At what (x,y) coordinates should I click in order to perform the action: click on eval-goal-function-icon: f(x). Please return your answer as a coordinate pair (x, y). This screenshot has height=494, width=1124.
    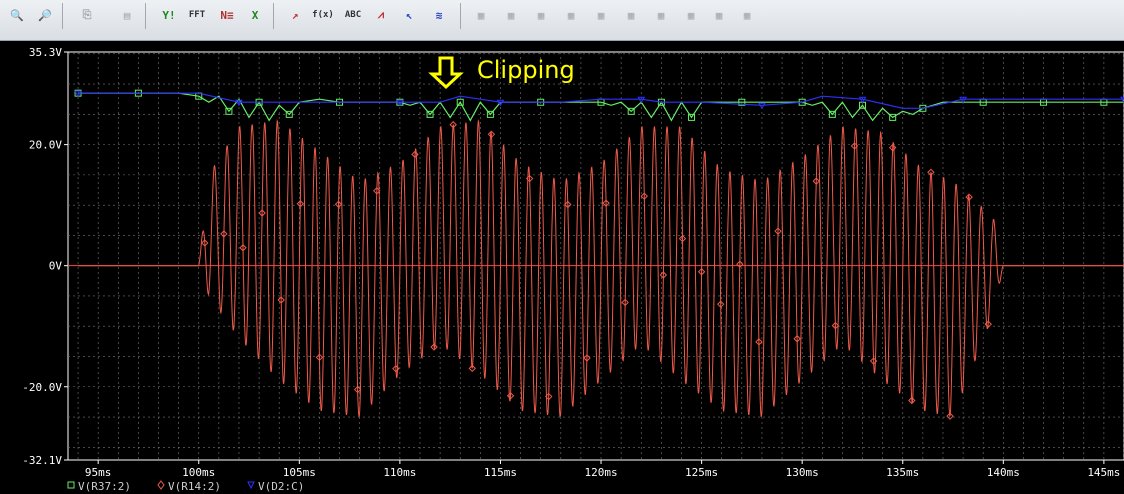
    Looking at the image, I should click on (323, 15).